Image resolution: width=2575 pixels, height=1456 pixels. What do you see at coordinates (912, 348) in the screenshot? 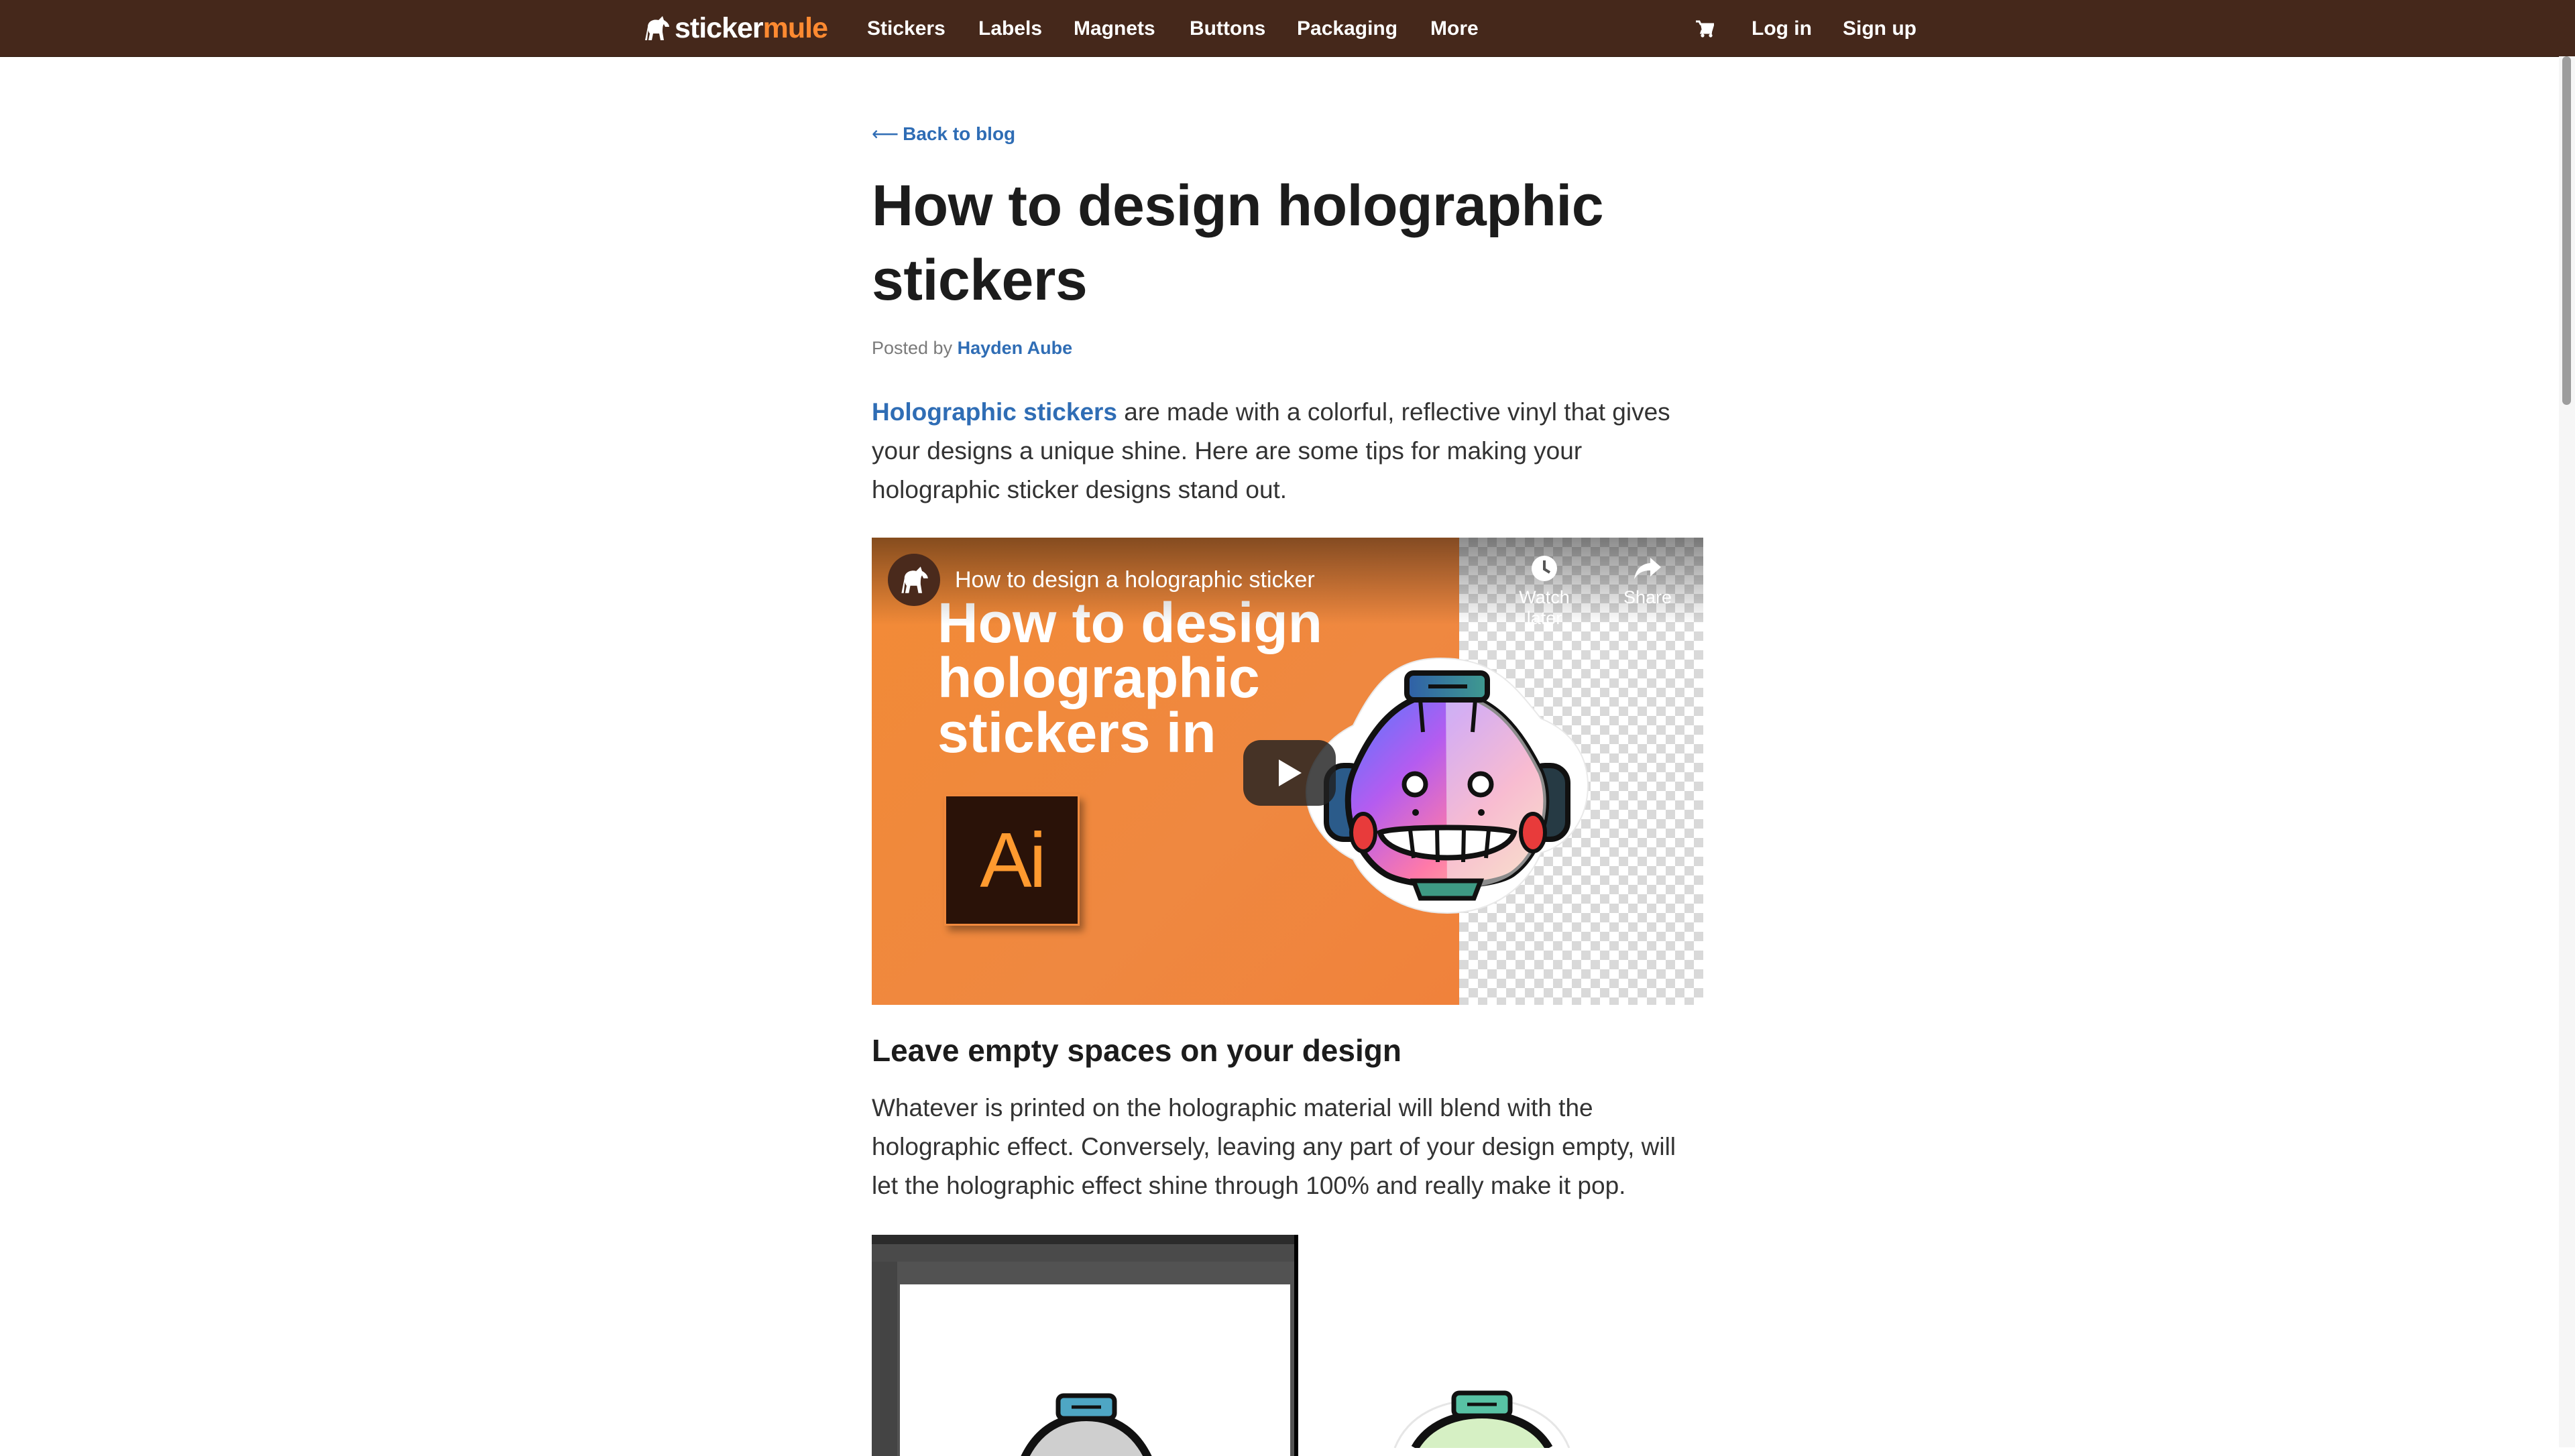
I see `byline-prefix: Posted by` at bounding box center [912, 348].